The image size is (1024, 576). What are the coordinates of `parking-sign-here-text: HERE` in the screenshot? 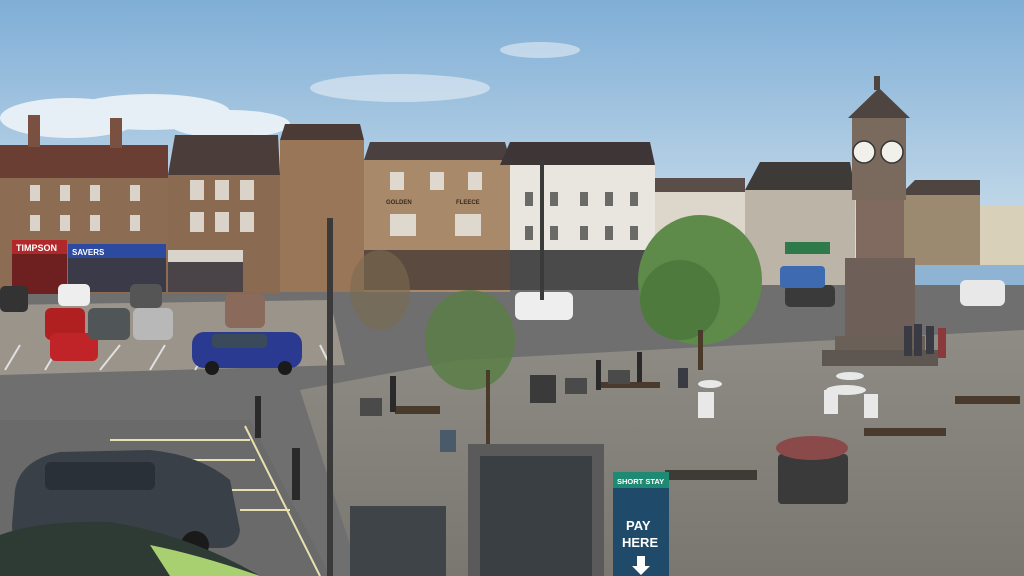 It's located at (640, 542).